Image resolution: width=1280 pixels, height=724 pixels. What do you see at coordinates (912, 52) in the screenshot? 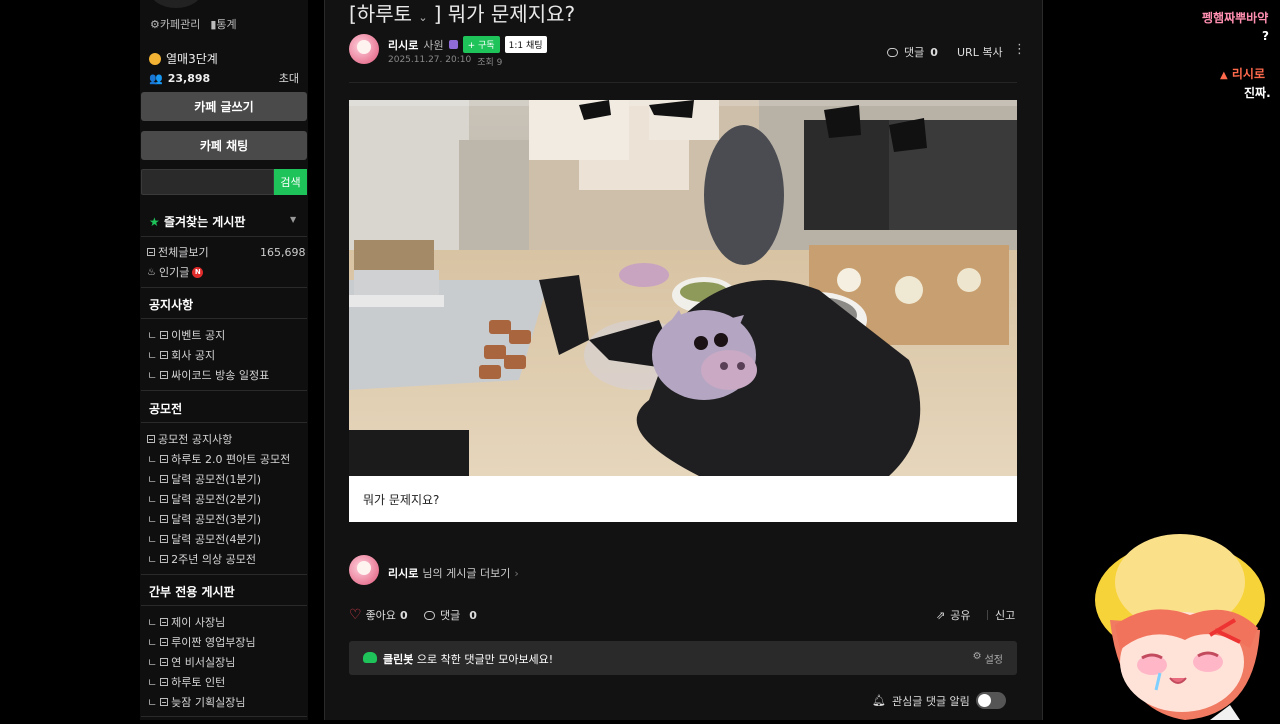
I see `comment-count-button: 댓글 0` at bounding box center [912, 52].